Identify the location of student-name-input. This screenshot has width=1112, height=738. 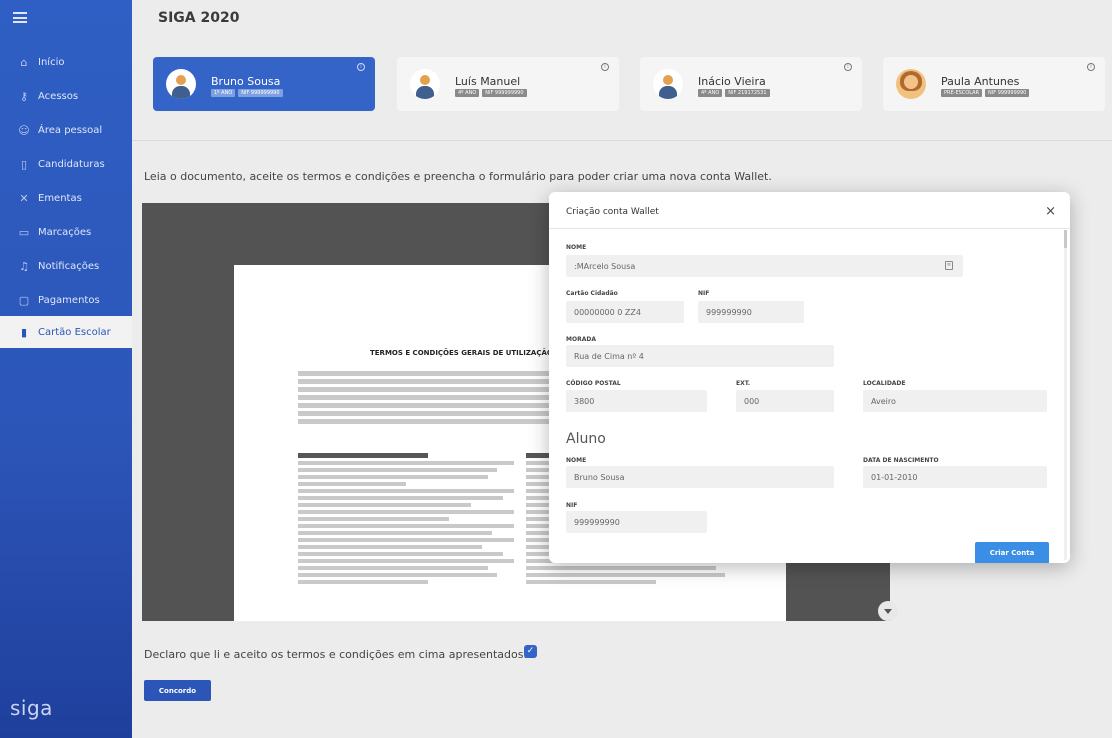
(700, 477).